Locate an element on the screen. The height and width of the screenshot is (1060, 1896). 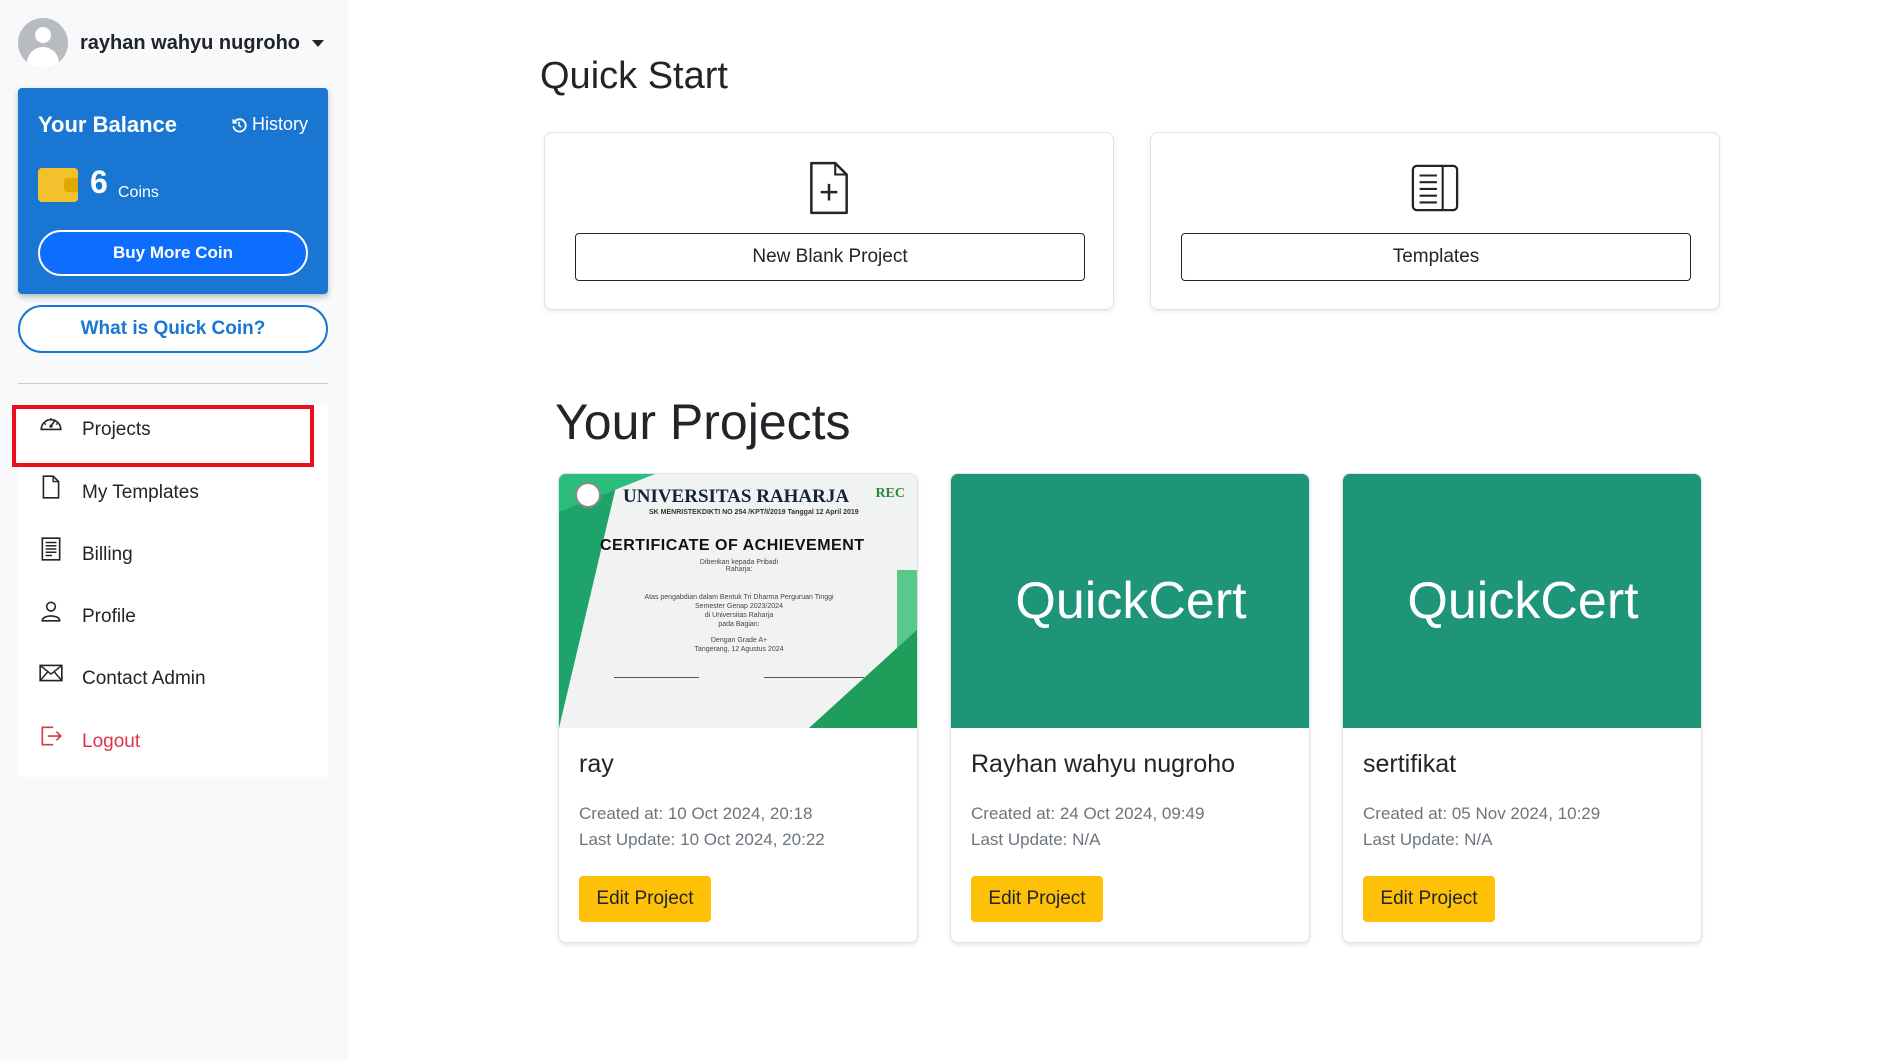
what-is-quick-coin-button: What is Quick Coin? is located at coordinates (173, 329).